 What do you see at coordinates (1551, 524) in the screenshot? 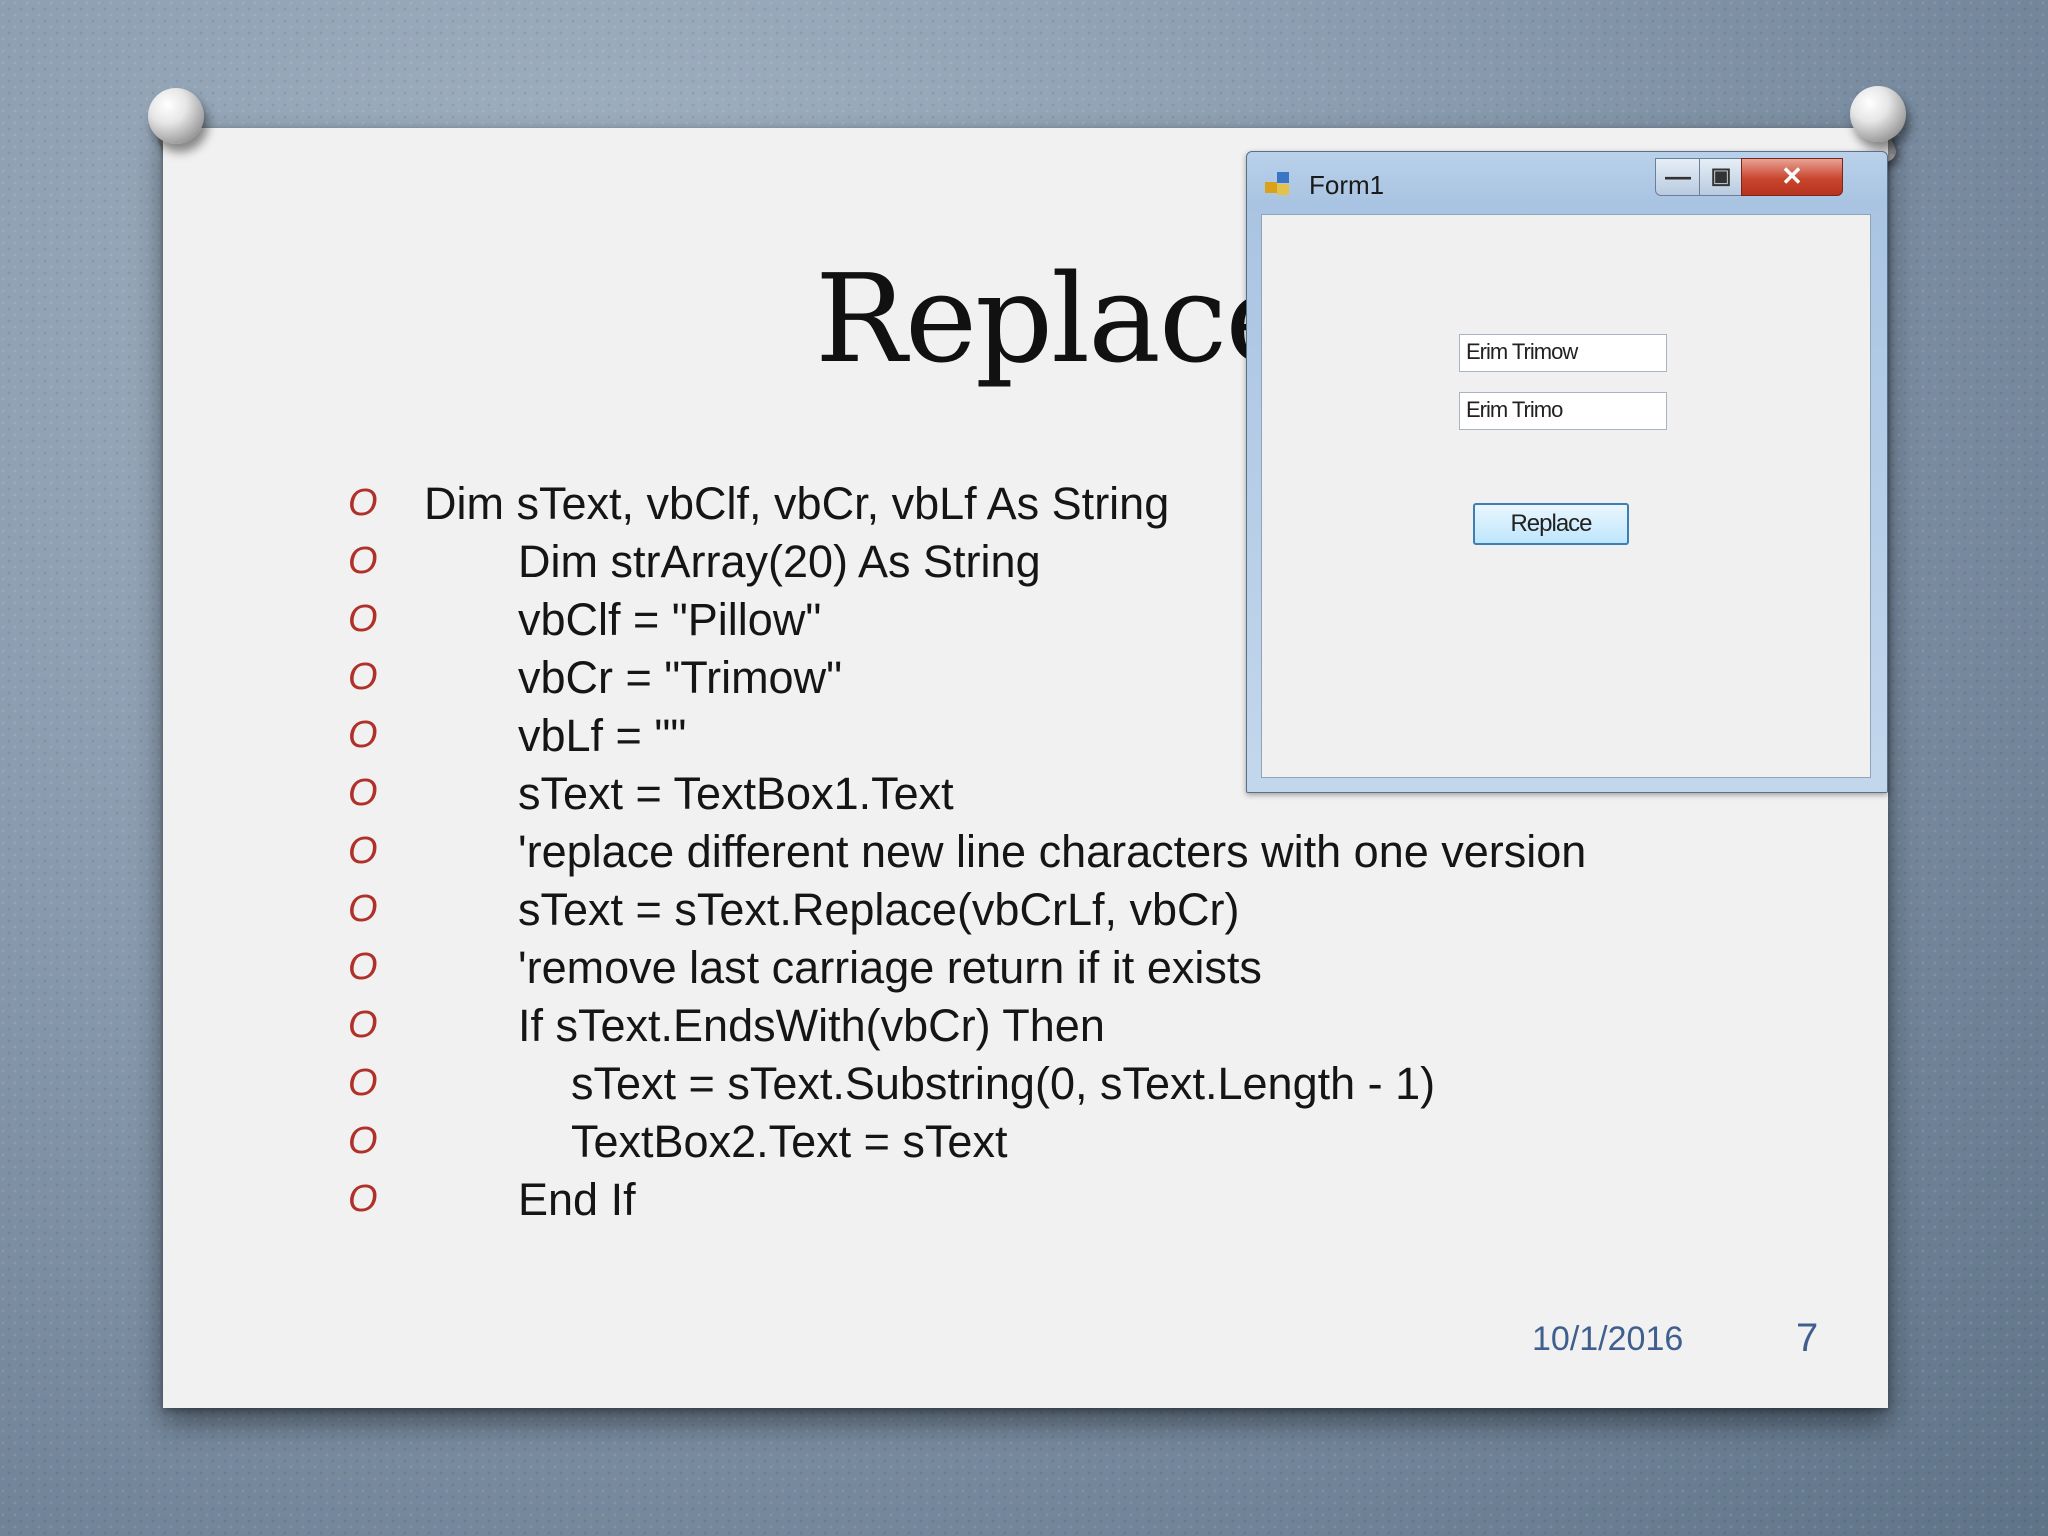
I see `replace-button: Replace` at bounding box center [1551, 524].